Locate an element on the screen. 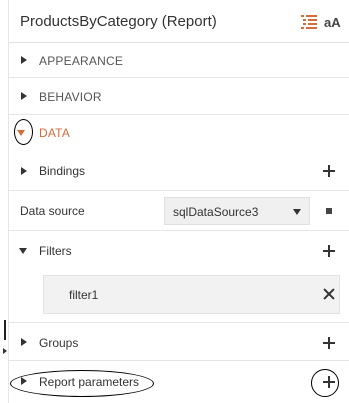 Image resolution: width=349 pixels, height=403 pixels. section-data: DATA is located at coordinates (179, 133).